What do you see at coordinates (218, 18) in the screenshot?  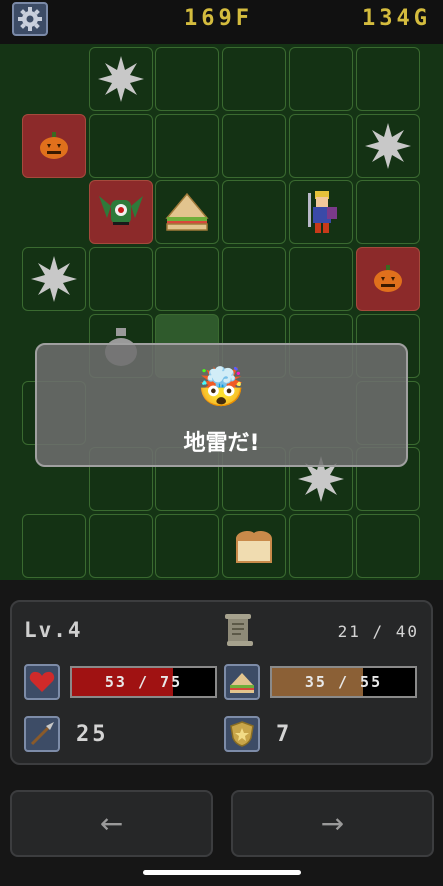 I see `floor-counter: 169F` at bounding box center [218, 18].